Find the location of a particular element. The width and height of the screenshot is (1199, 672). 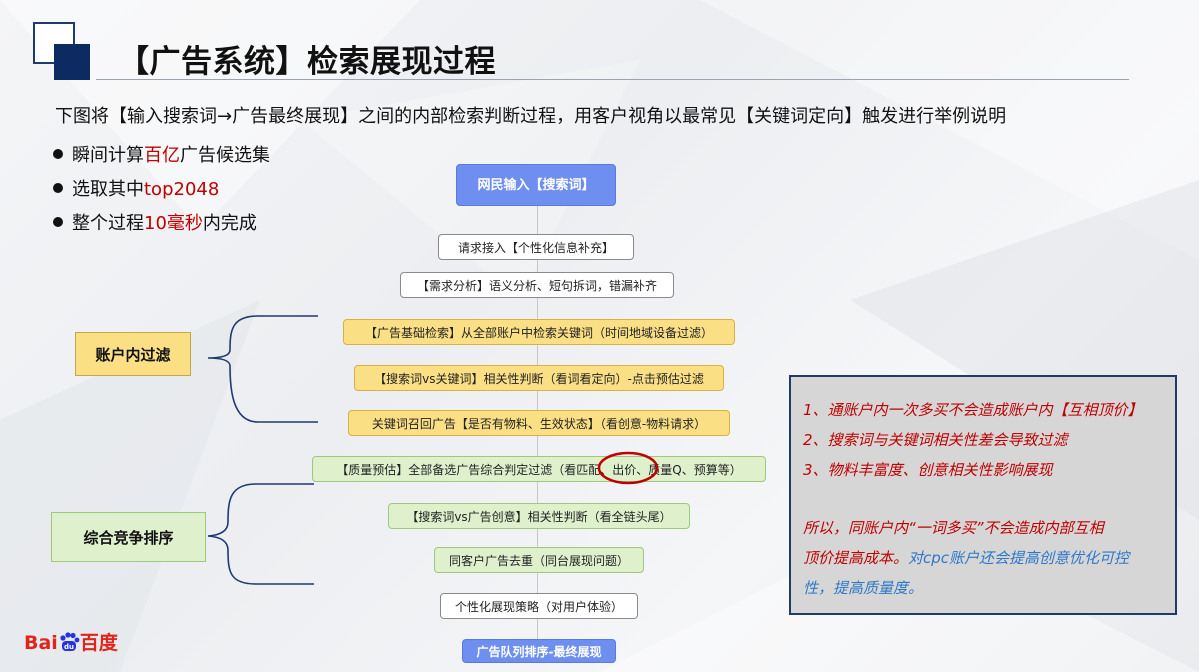

flow-step-personalized: 个性化展现策略（对用户体验） is located at coordinates (539, 606).